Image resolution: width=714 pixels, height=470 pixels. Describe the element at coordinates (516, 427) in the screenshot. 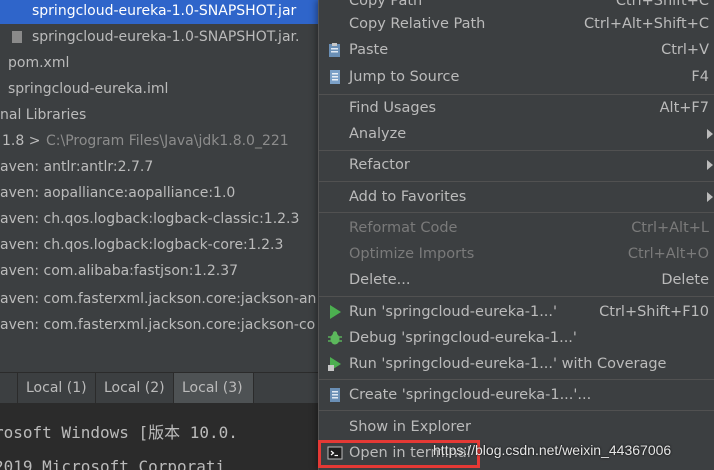

I see `menu-item-show-in-explorer: Show in Explorer` at that location.